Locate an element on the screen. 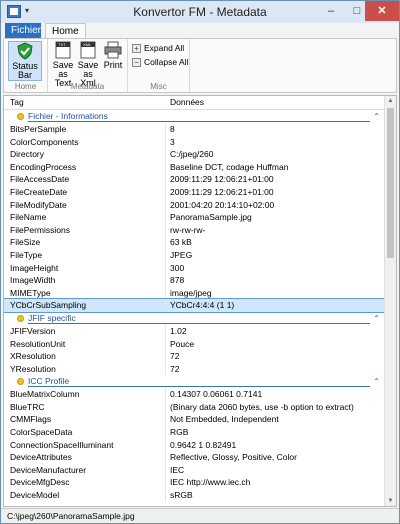 This screenshot has height=524, width=400. row-tag: ImageWidth is located at coordinates (33, 280).